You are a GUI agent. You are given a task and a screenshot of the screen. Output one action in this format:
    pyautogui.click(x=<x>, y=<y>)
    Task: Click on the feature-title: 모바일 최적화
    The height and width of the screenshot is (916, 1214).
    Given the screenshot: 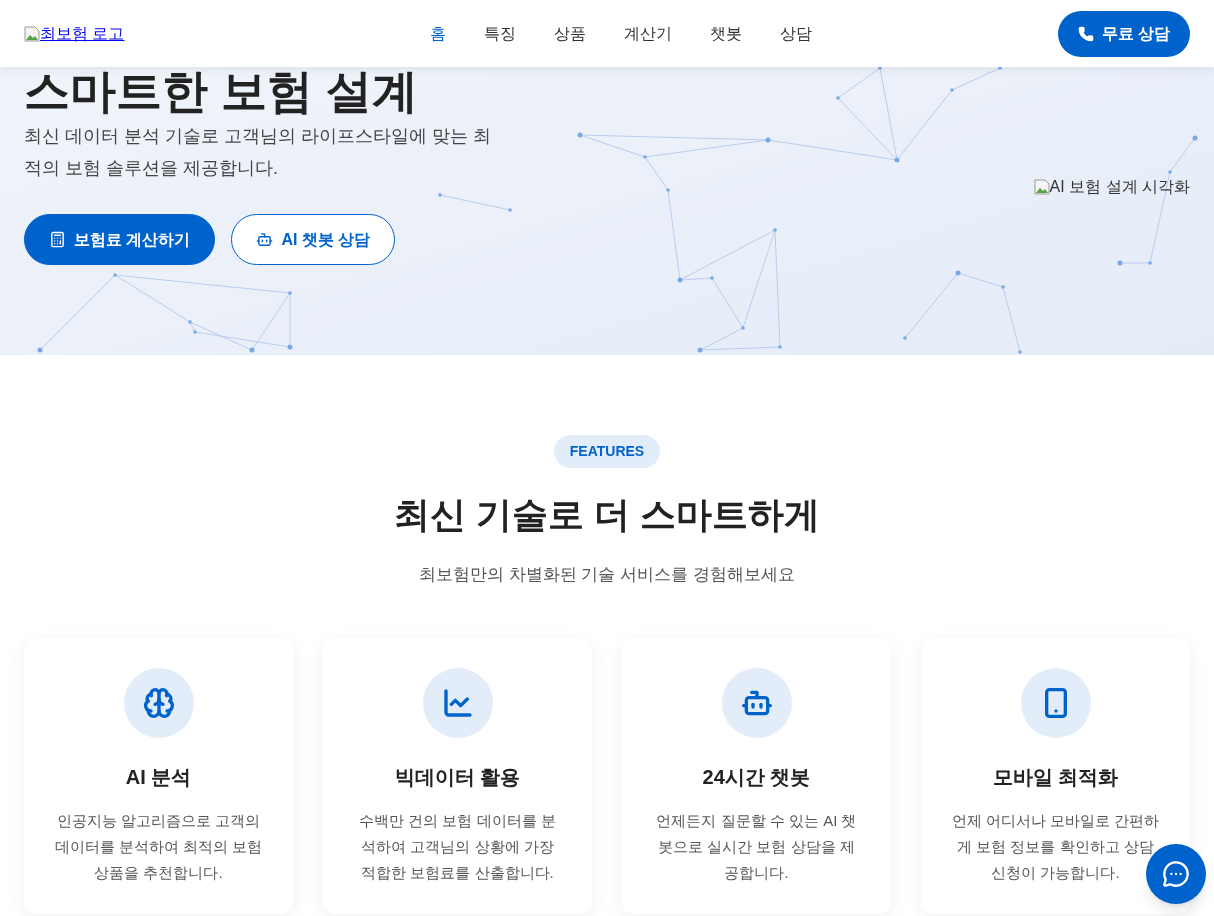 What is the action you would take?
    pyautogui.click(x=1055, y=777)
    